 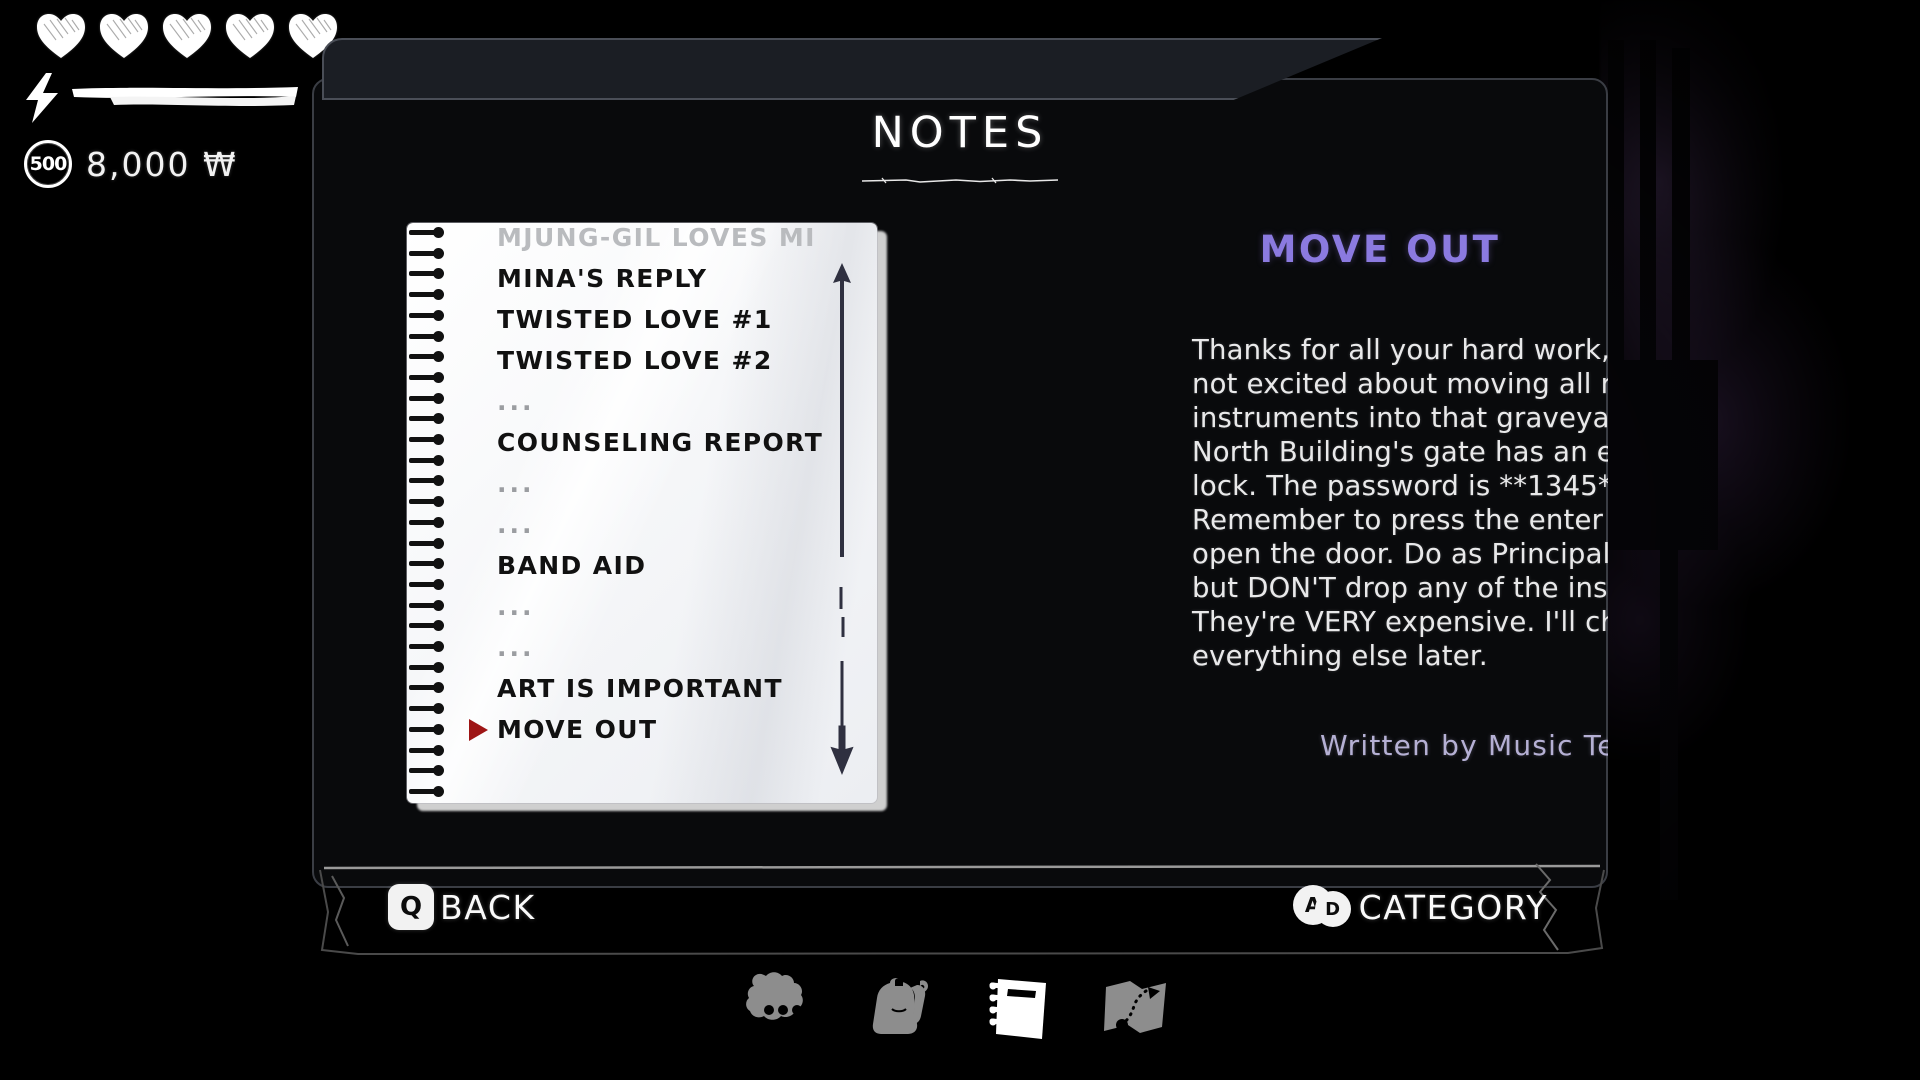 I want to click on note-author: Written by Music Teacher Noh, so click(x=1464, y=745).